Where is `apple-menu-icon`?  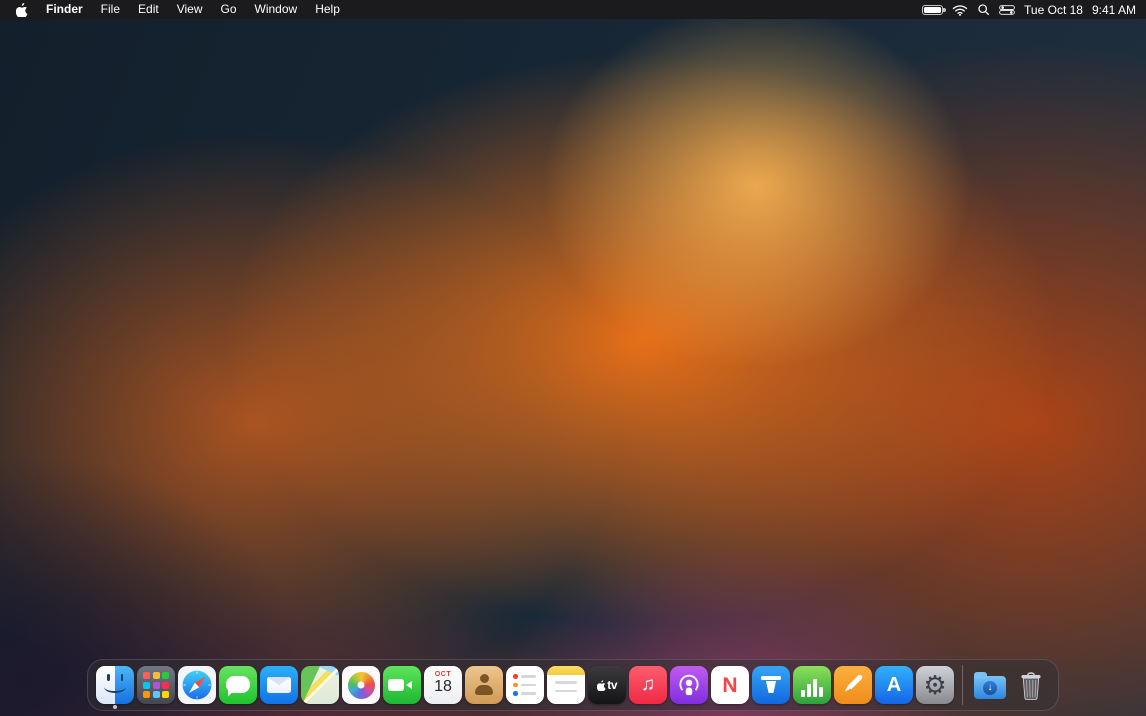 apple-menu-icon is located at coordinates (23, 9).